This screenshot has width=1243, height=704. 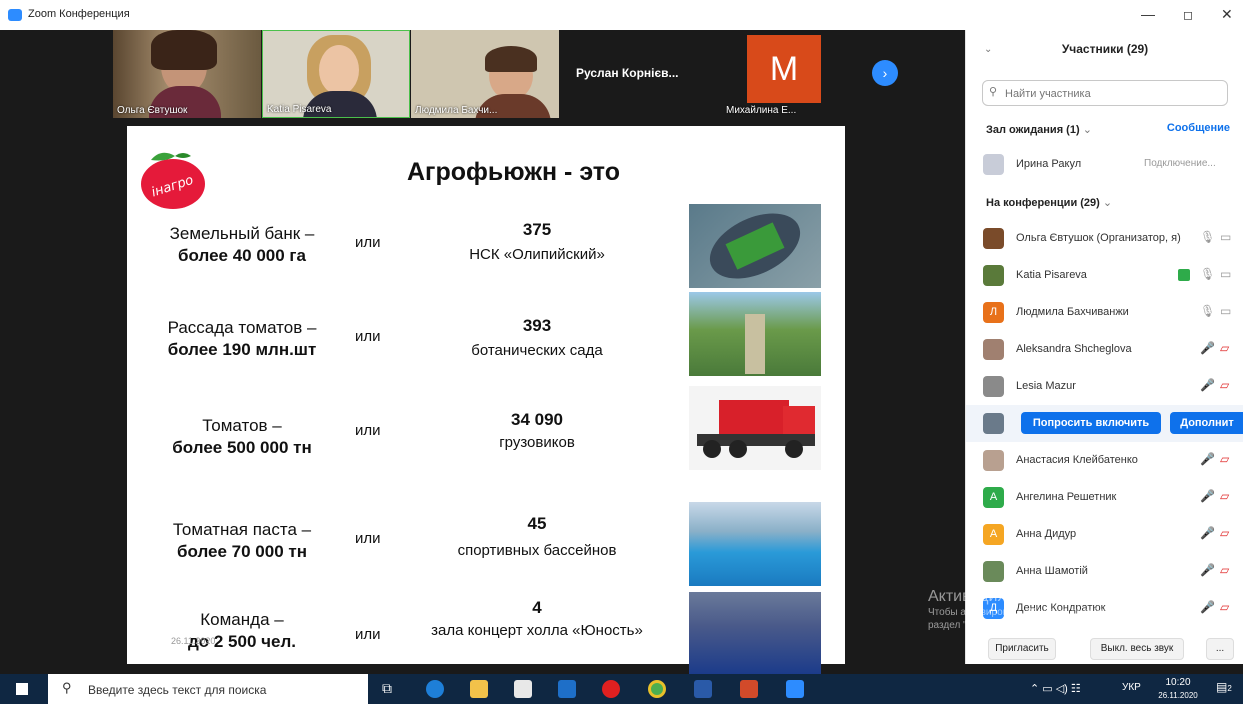 What do you see at coordinates (1077, 460) in the screenshot?
I see `participant-name: Анастасия Клейбатенко` at bounding box center [1077, 460].